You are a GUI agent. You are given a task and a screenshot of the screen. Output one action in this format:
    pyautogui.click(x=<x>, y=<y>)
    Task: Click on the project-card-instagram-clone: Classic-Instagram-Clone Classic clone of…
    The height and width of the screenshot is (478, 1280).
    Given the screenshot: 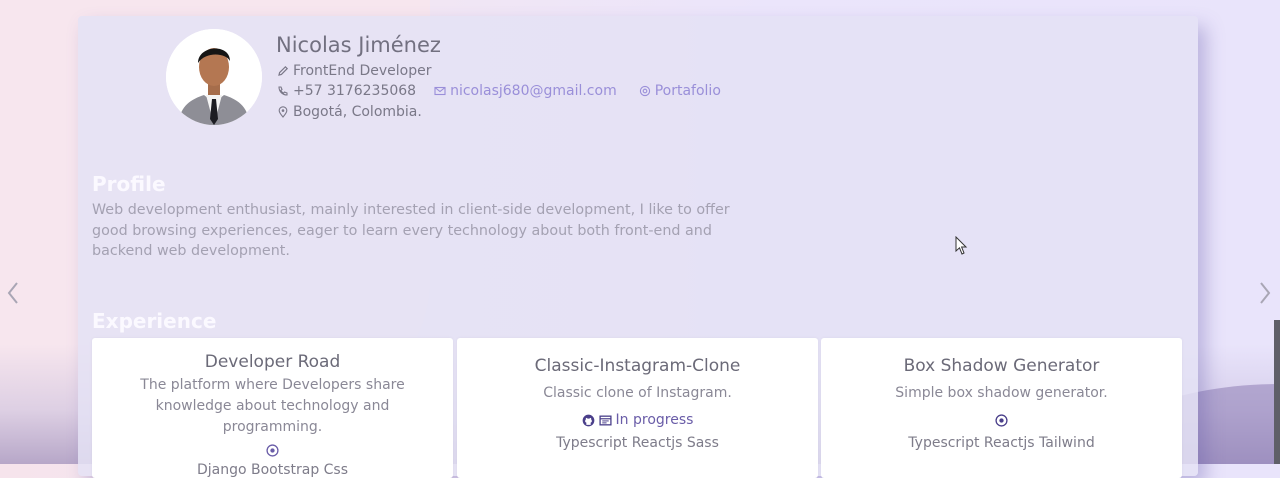 What is the action you would take?
    pyautogui.click(x=637, y=408)
    